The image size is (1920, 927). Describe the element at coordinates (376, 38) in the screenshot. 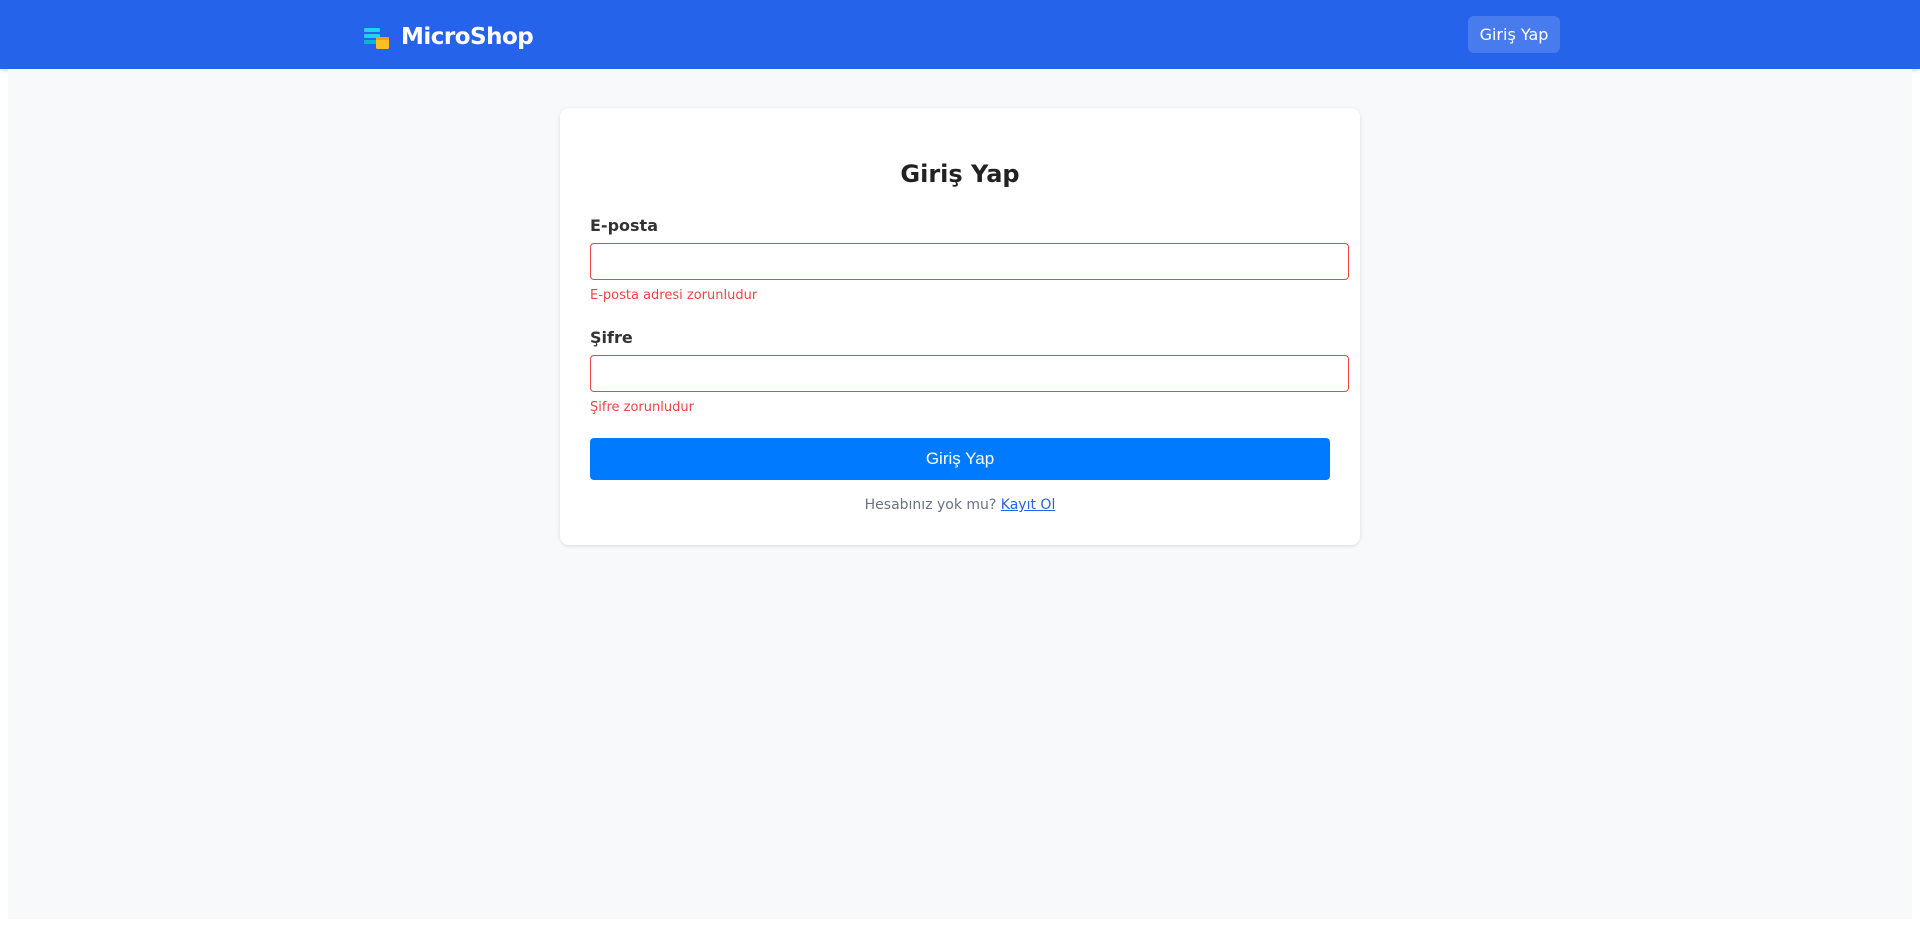

I see `stacked-boxes-icon` at that location.